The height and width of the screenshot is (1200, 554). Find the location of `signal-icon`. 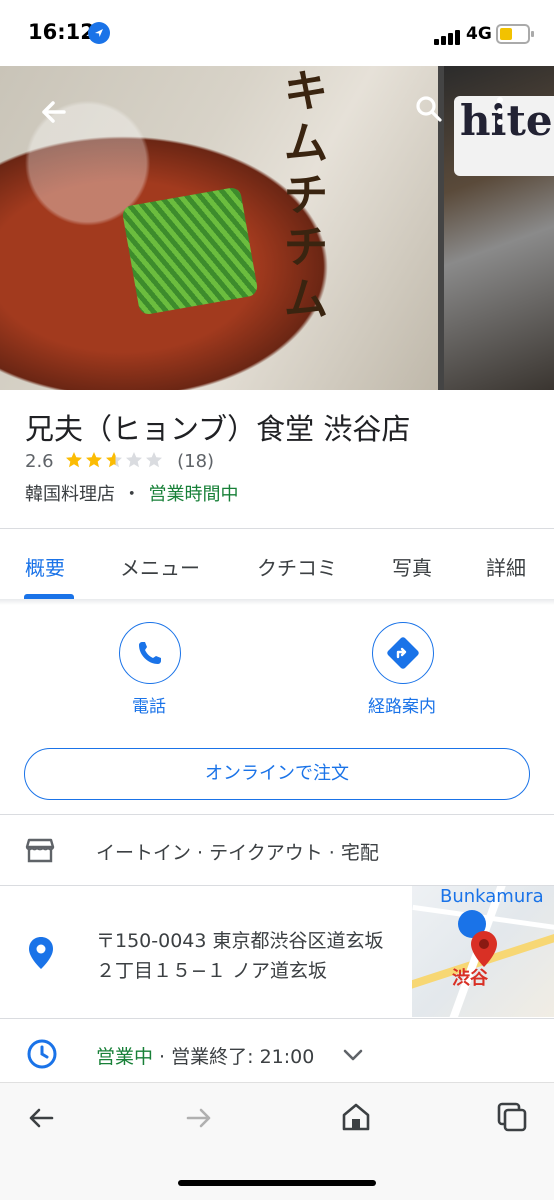

signal-icon is located at coordinates (448, 35).